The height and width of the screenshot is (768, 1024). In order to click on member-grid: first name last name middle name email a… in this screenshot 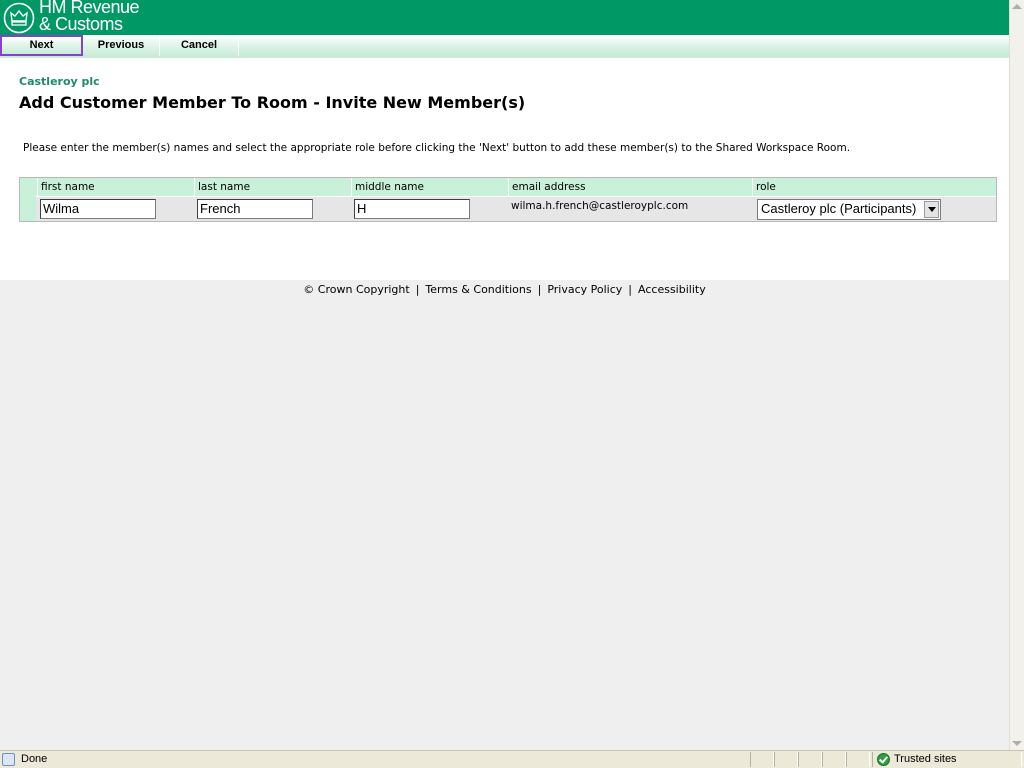, I will do `click(508, 199)`.